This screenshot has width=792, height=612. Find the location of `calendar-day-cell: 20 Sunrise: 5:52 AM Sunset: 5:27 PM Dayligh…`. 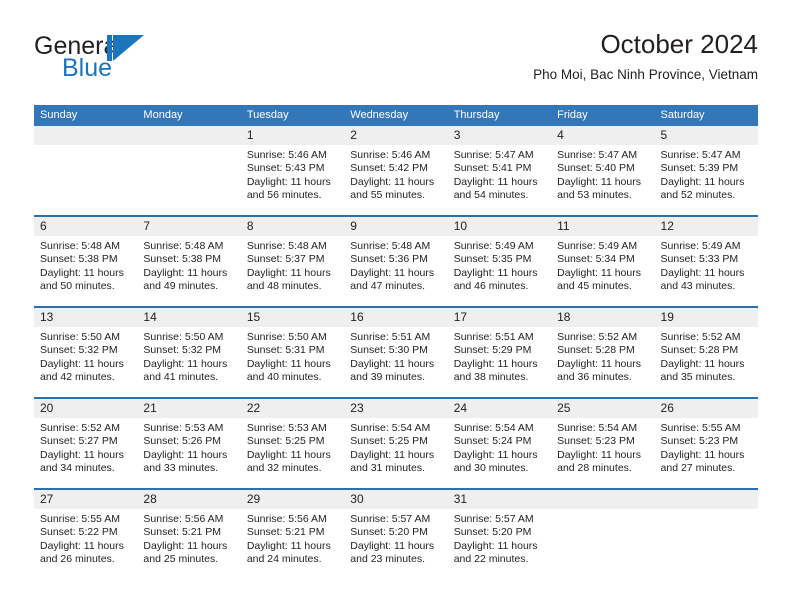

calendar-day-cell: 20 Sunrise: 5:52 AM Sunset: 5:27 PM Dayligh… is located at coordinates (86, 443).